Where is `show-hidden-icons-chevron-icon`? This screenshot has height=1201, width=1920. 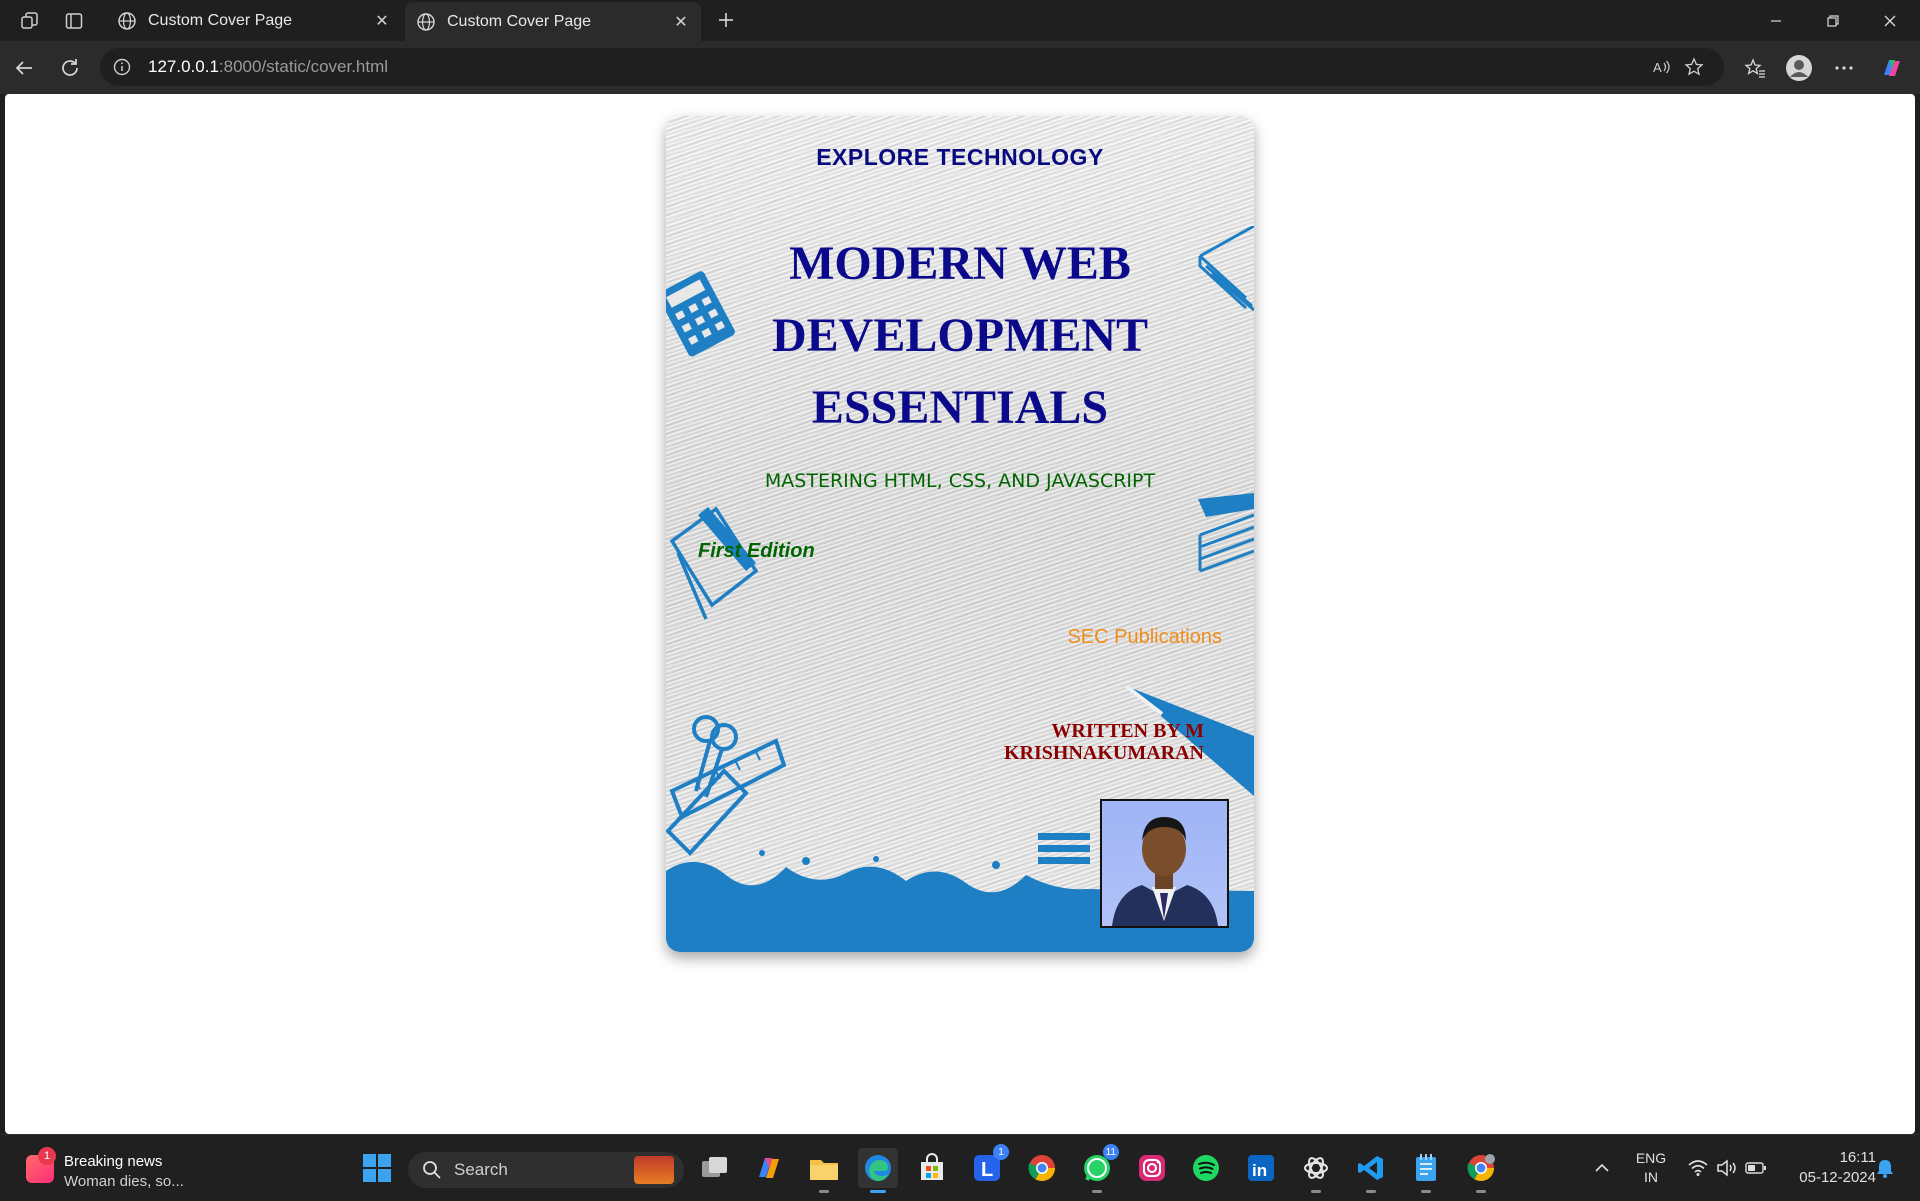
show-hidden-icons-chevron-icon is located at coordinates (1602, 1168).